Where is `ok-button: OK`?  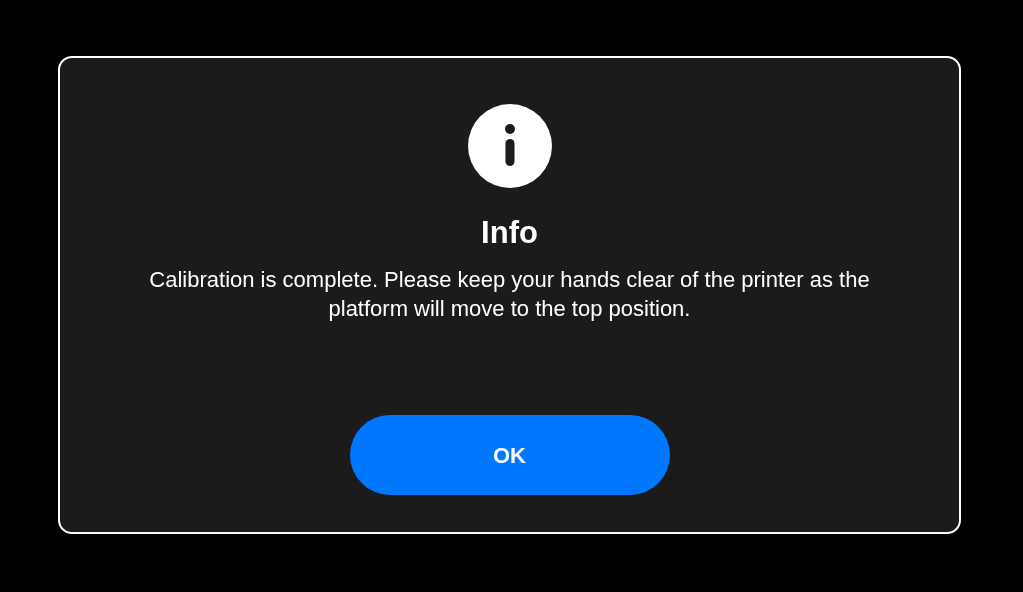 ok-button: OK is located at coordinates (509, 455).